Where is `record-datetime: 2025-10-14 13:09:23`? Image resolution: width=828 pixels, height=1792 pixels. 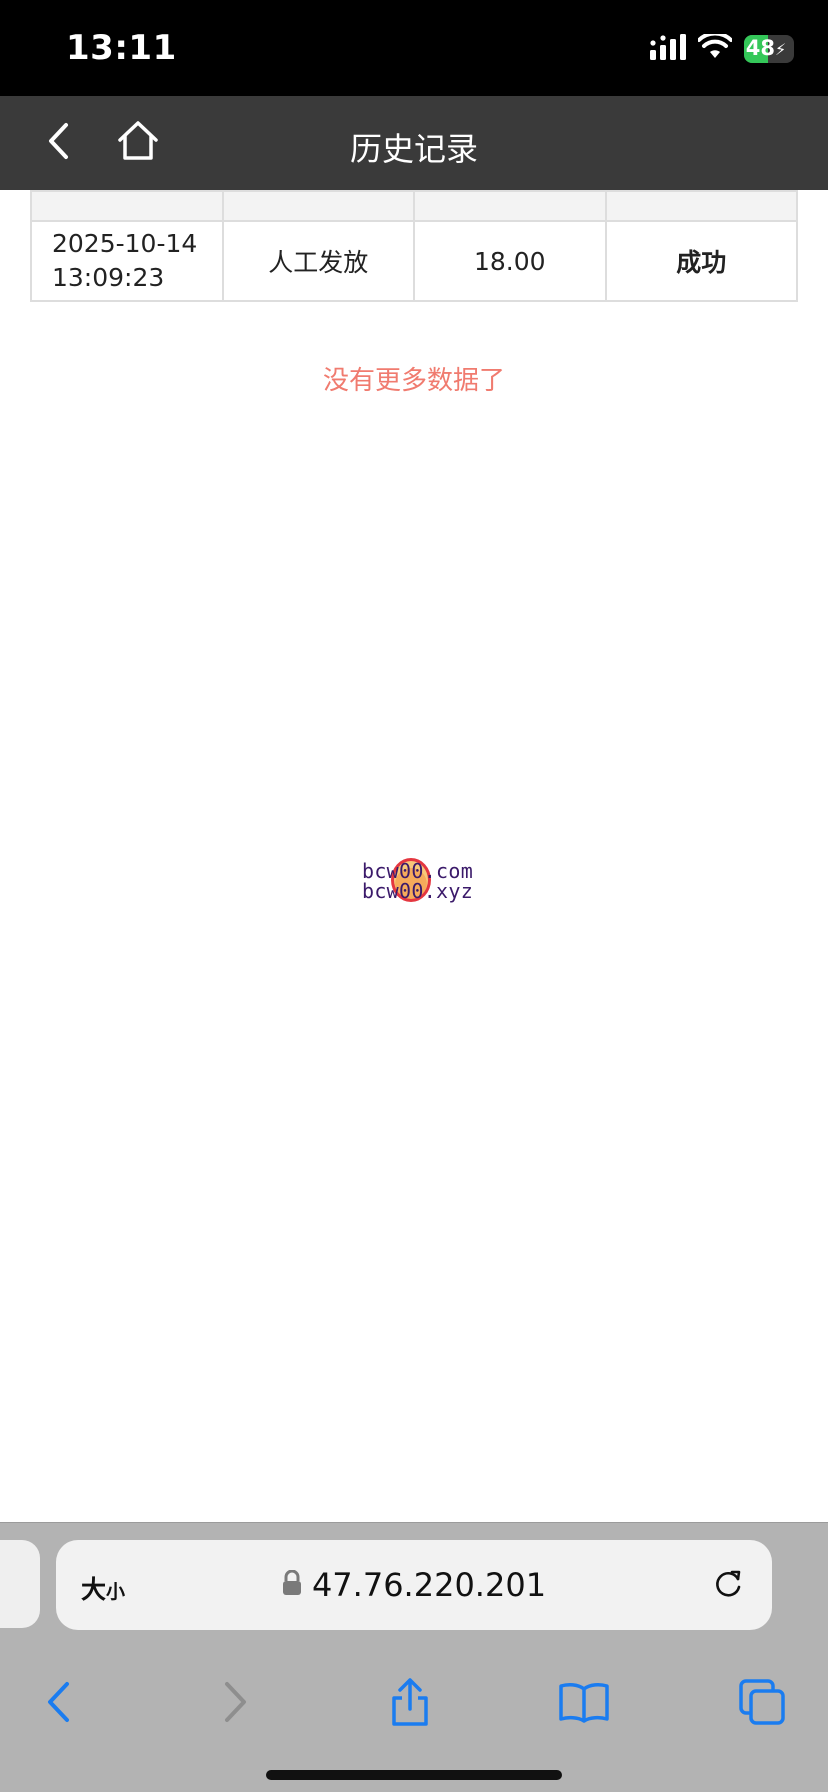
record-datetime: 2025-10-14 13:09:23 is located at coordinates (127, 261).